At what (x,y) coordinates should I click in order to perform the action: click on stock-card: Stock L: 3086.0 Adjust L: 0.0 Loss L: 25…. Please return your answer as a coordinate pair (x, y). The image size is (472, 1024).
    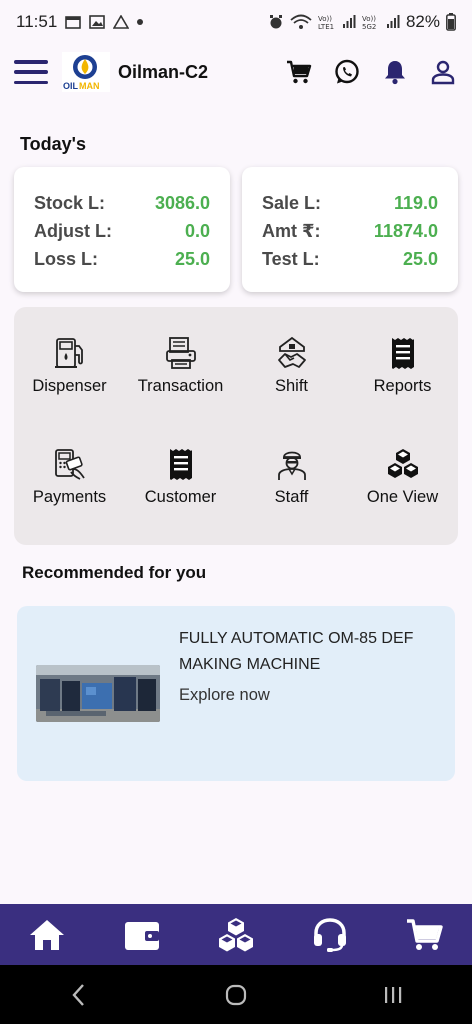
    Looking at the image, I should click on (122, 229).